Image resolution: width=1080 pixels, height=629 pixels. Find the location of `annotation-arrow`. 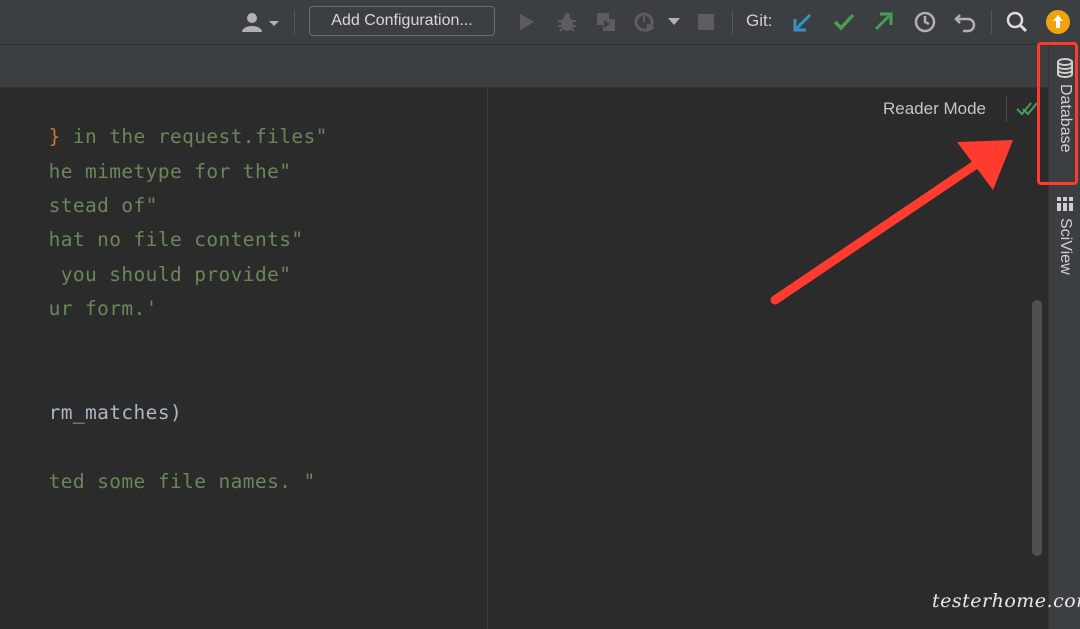

annotation-arrow is located at coordinates (891, 222).